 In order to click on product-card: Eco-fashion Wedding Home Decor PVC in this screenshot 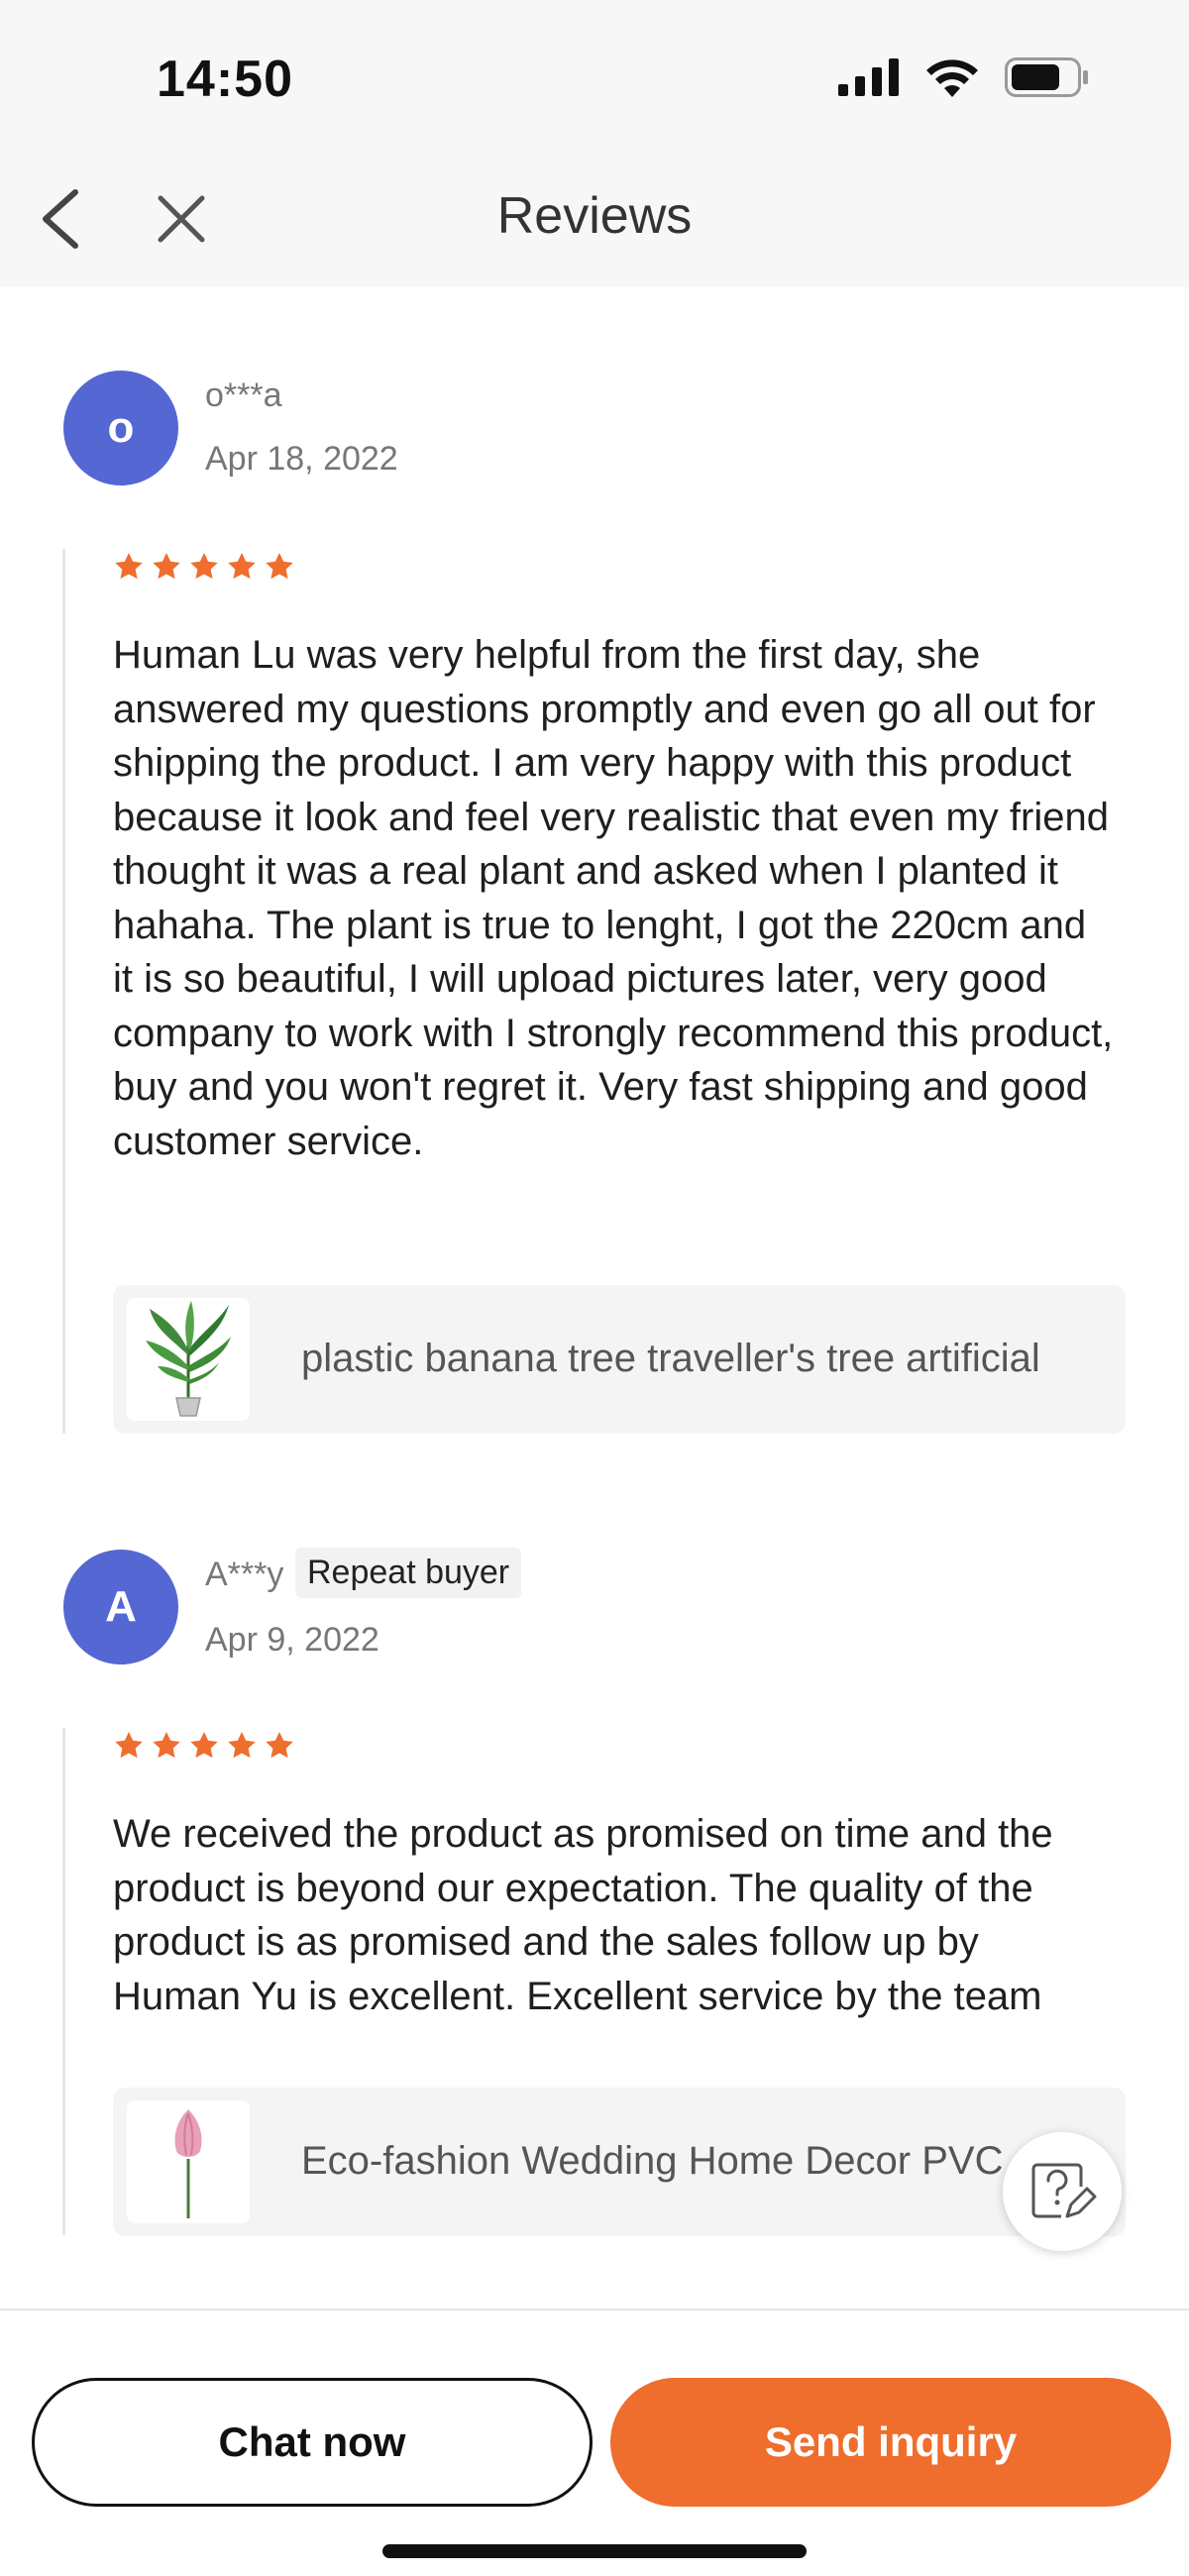, I will do `click(619, 2162)`.